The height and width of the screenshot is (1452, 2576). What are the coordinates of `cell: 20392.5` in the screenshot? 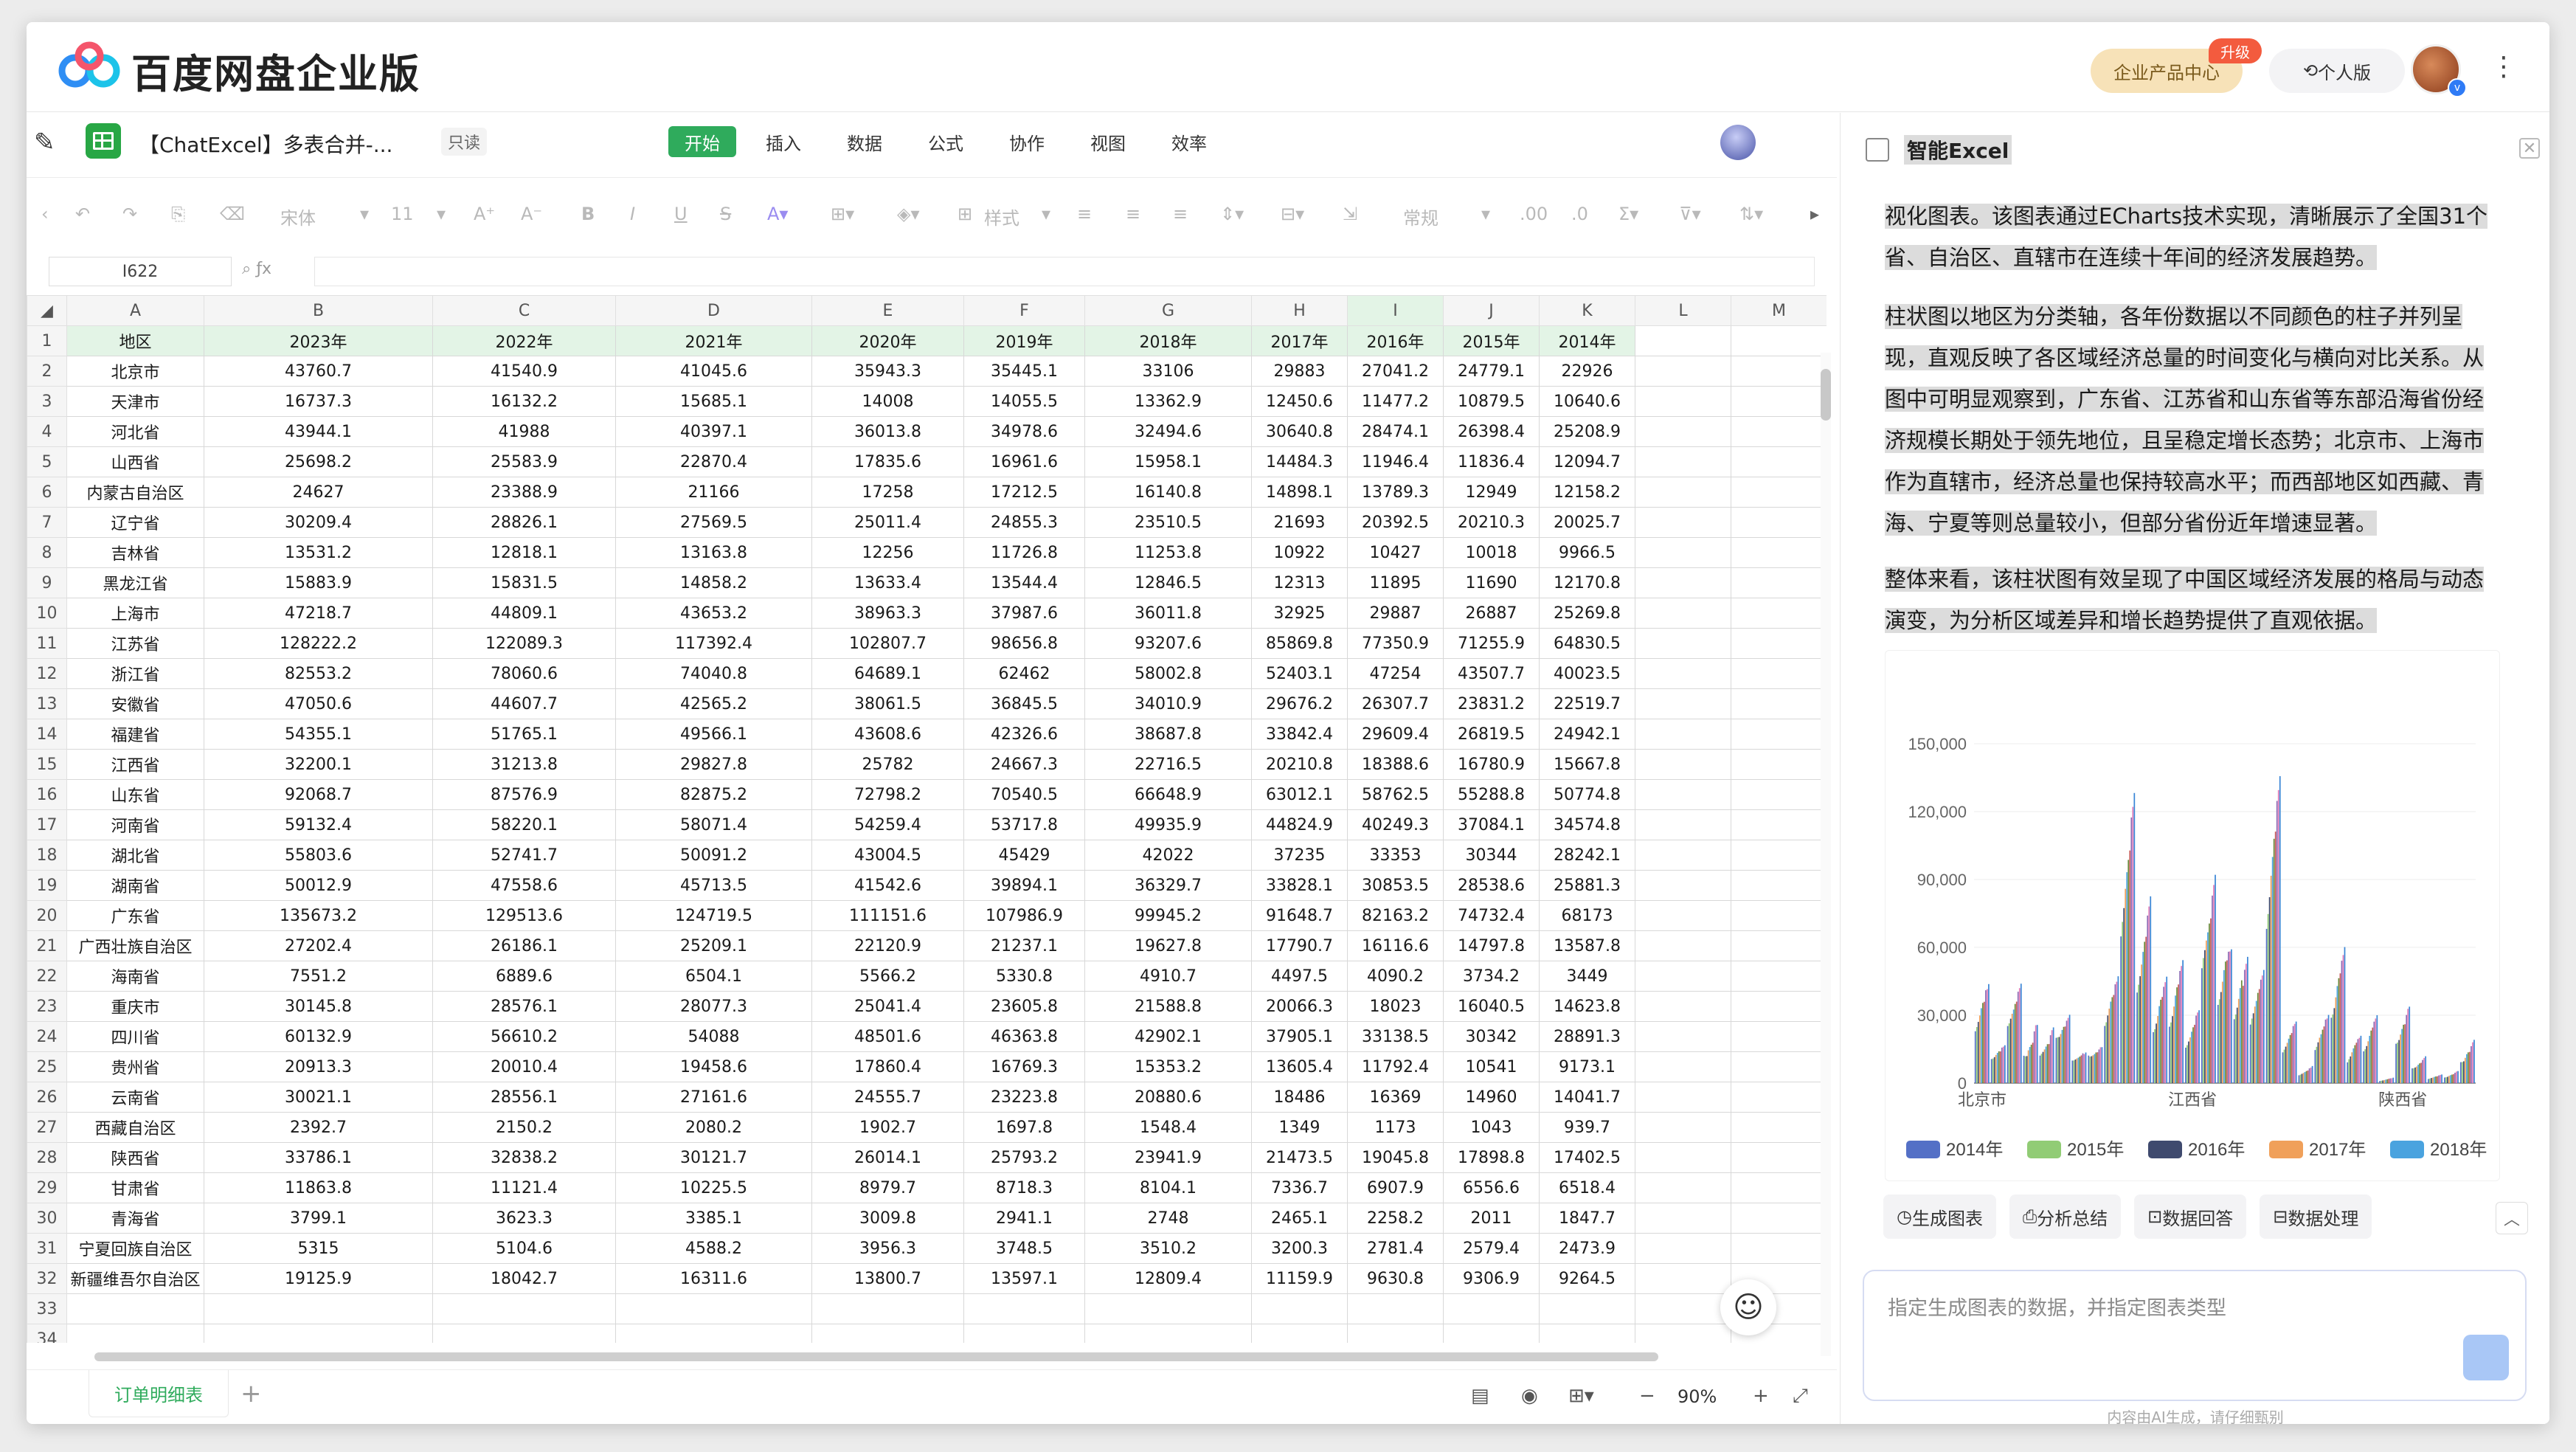 It's located at (1396, 522).